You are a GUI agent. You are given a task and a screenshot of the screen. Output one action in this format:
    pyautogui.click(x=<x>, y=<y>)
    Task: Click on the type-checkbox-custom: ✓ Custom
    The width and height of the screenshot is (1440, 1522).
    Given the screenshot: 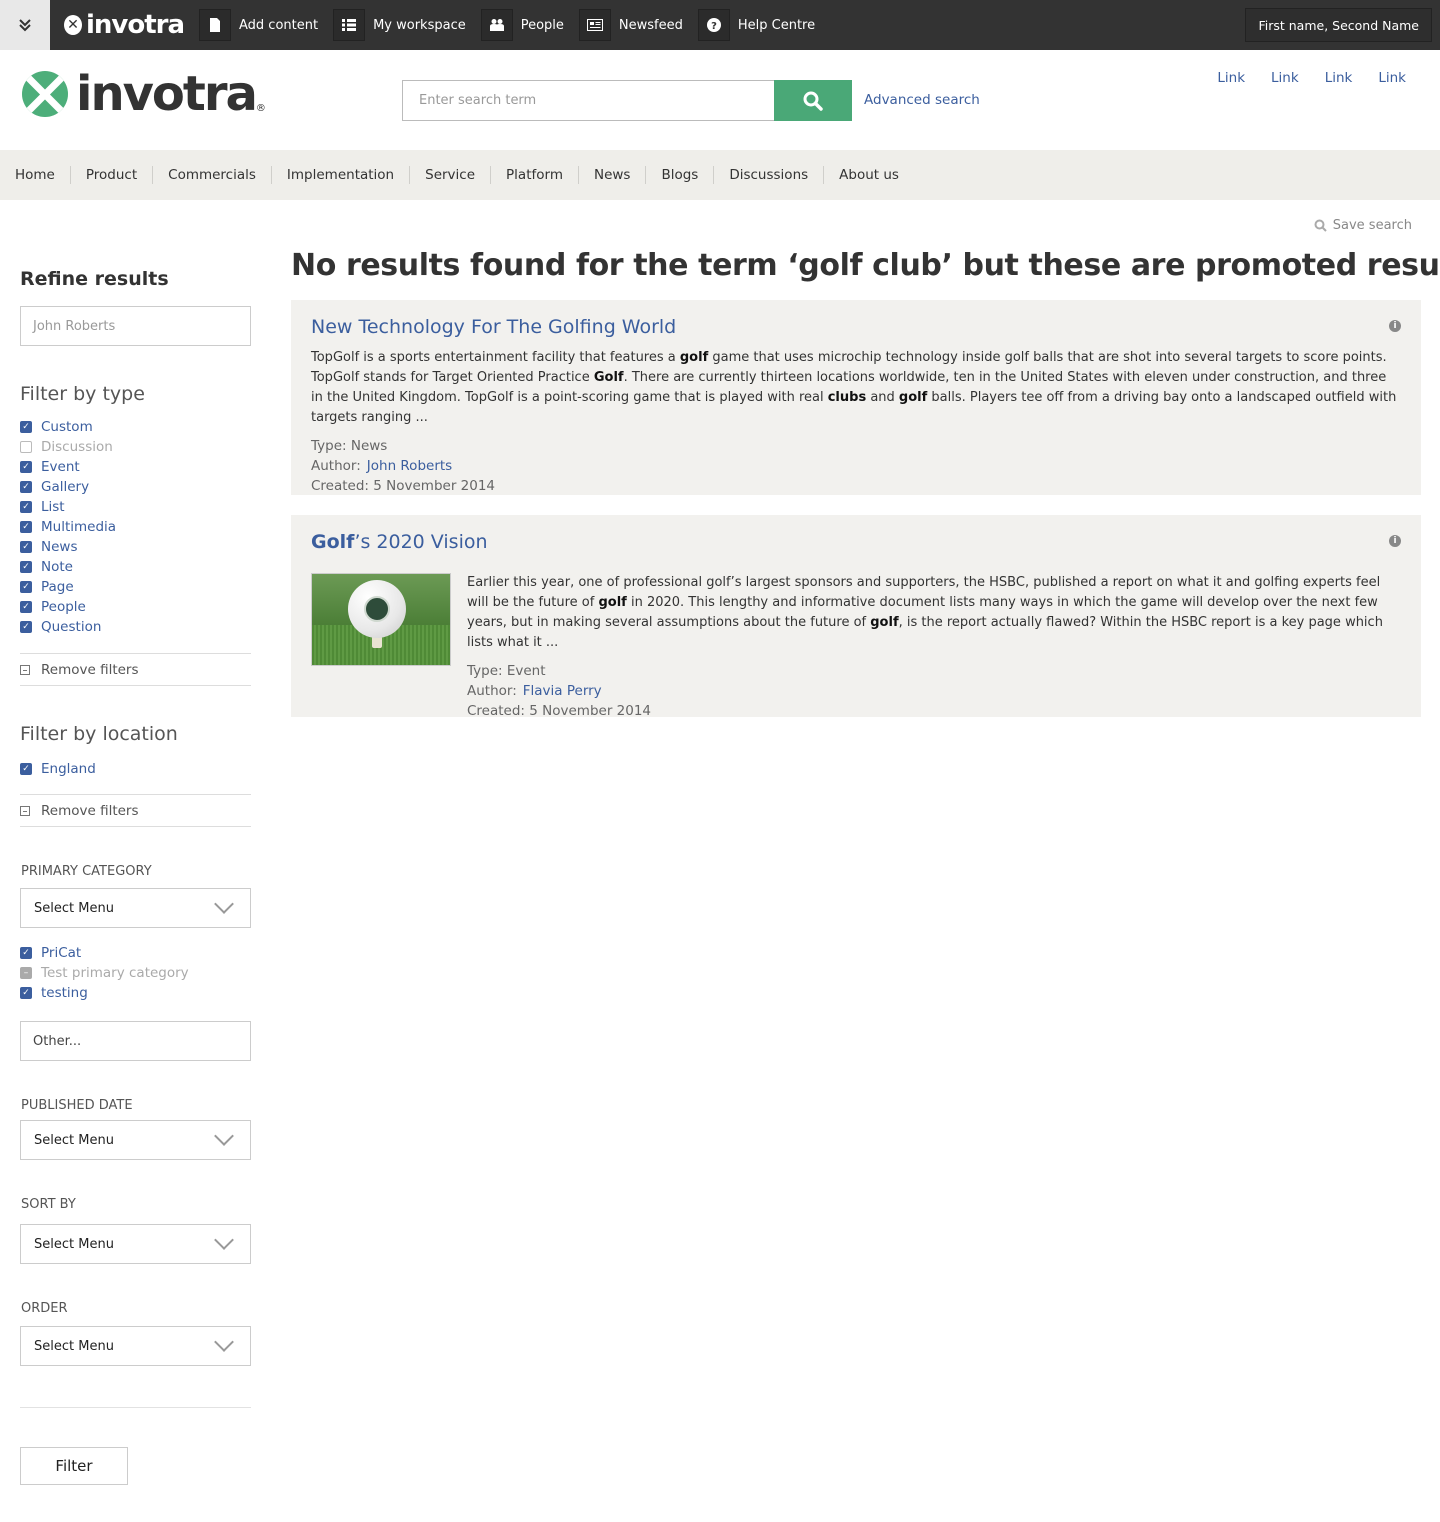 What is the action you would take?
    pyautogui.click(x=68, y=427)
    